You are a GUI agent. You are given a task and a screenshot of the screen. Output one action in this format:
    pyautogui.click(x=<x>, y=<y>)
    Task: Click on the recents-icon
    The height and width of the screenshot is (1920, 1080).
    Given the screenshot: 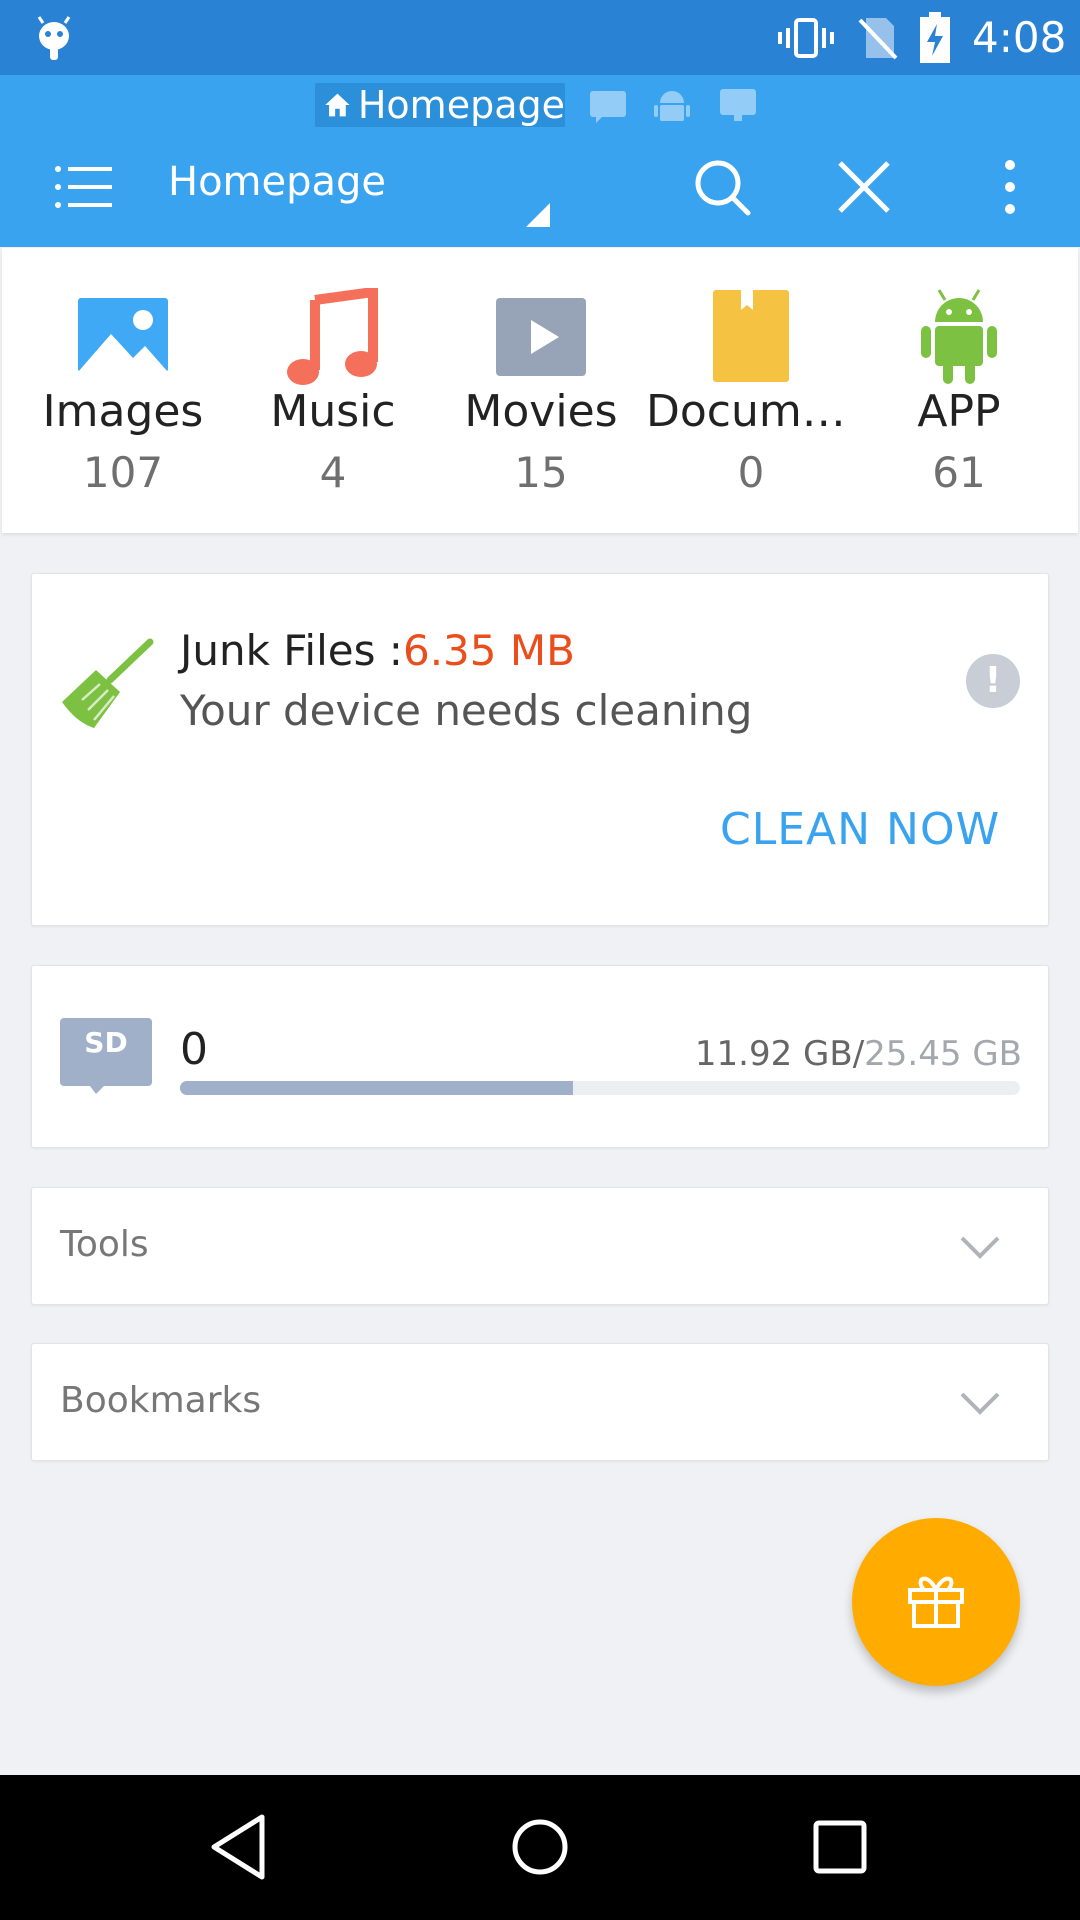 What is the action you would take?
    pyautogui.click(x=840, y=1847)
    